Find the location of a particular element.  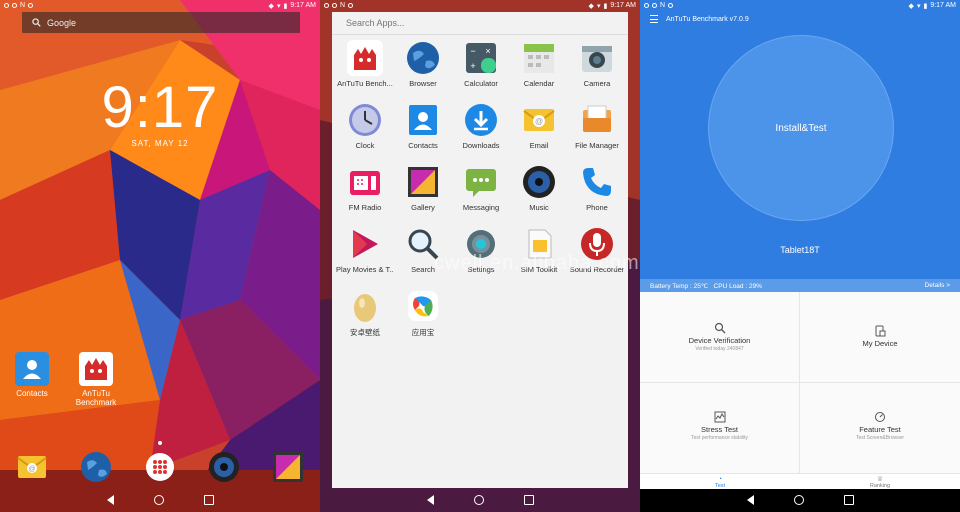

drawer-app-messaging: Messaging is located at coordinates (481, 188).